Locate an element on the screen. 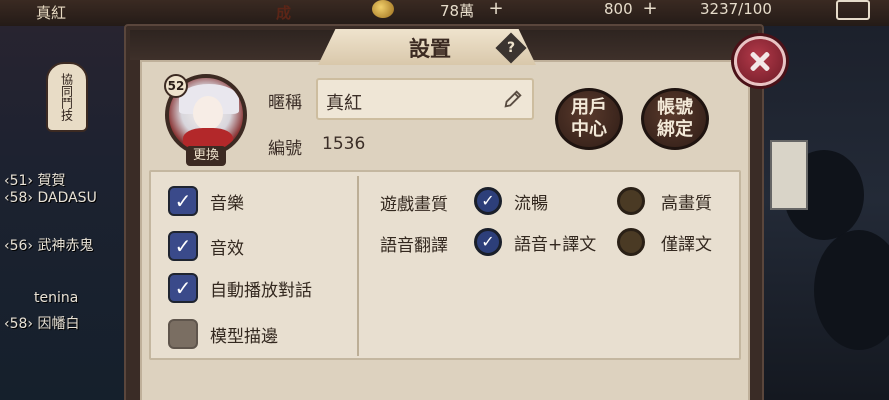 This screenshot has width=889, height=400. radio-high-quality is located at coordinates (631, 201).